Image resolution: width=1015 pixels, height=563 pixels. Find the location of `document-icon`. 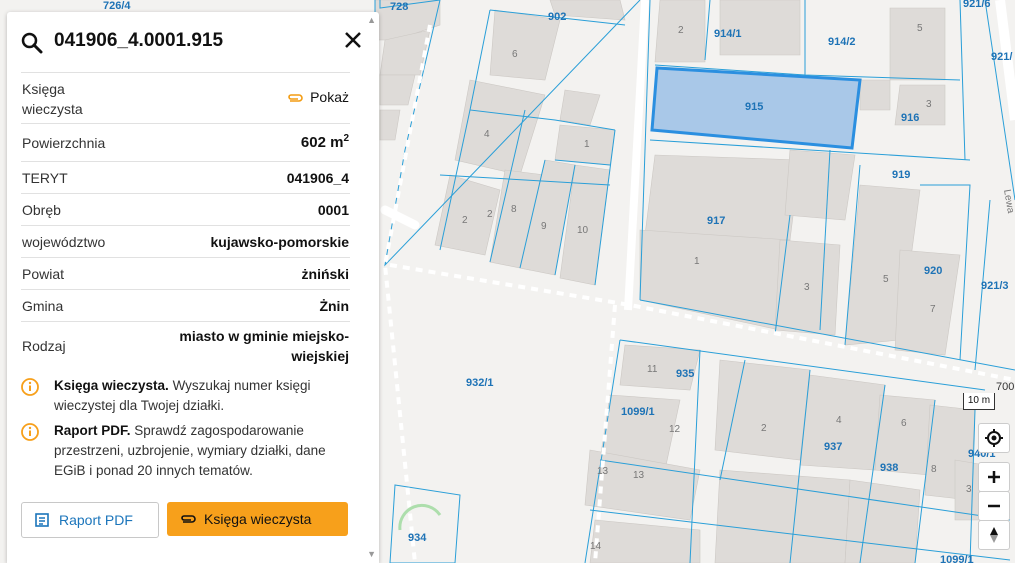

document-icon is located at coordinates (42, 520).